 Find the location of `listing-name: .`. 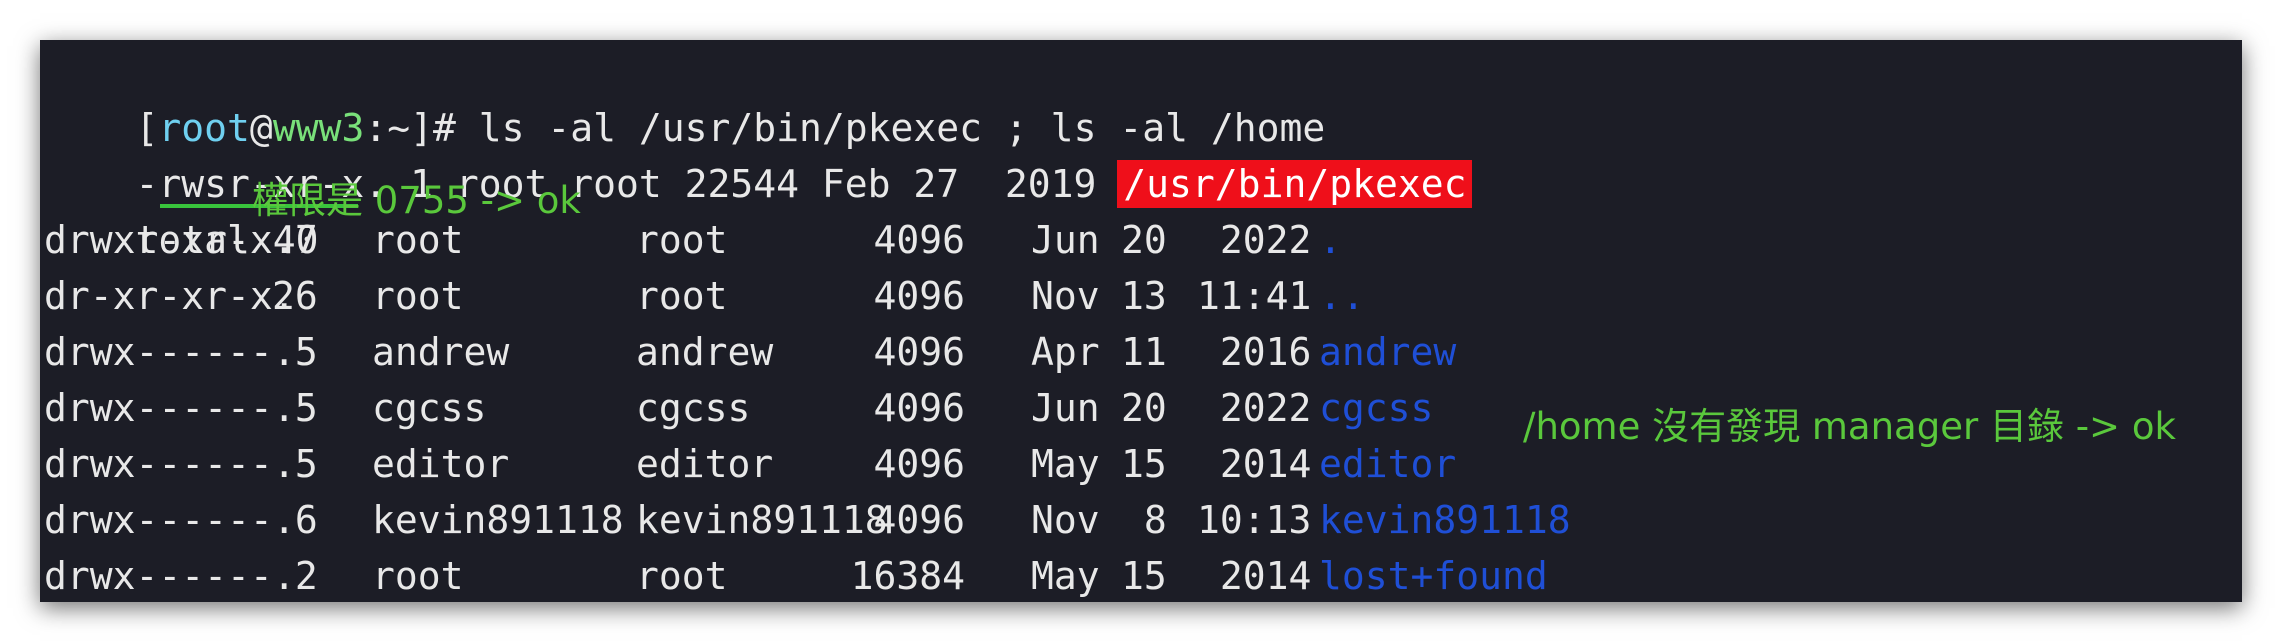

listing-name: . is located at coordinates (1330, 240).